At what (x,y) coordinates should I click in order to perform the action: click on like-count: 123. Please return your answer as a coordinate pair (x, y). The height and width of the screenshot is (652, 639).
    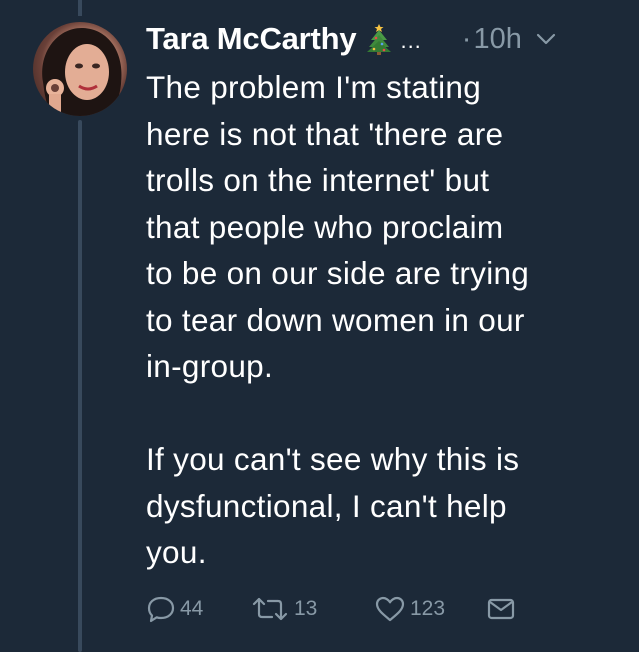
    Looking at the image, I should click on (428, 608).